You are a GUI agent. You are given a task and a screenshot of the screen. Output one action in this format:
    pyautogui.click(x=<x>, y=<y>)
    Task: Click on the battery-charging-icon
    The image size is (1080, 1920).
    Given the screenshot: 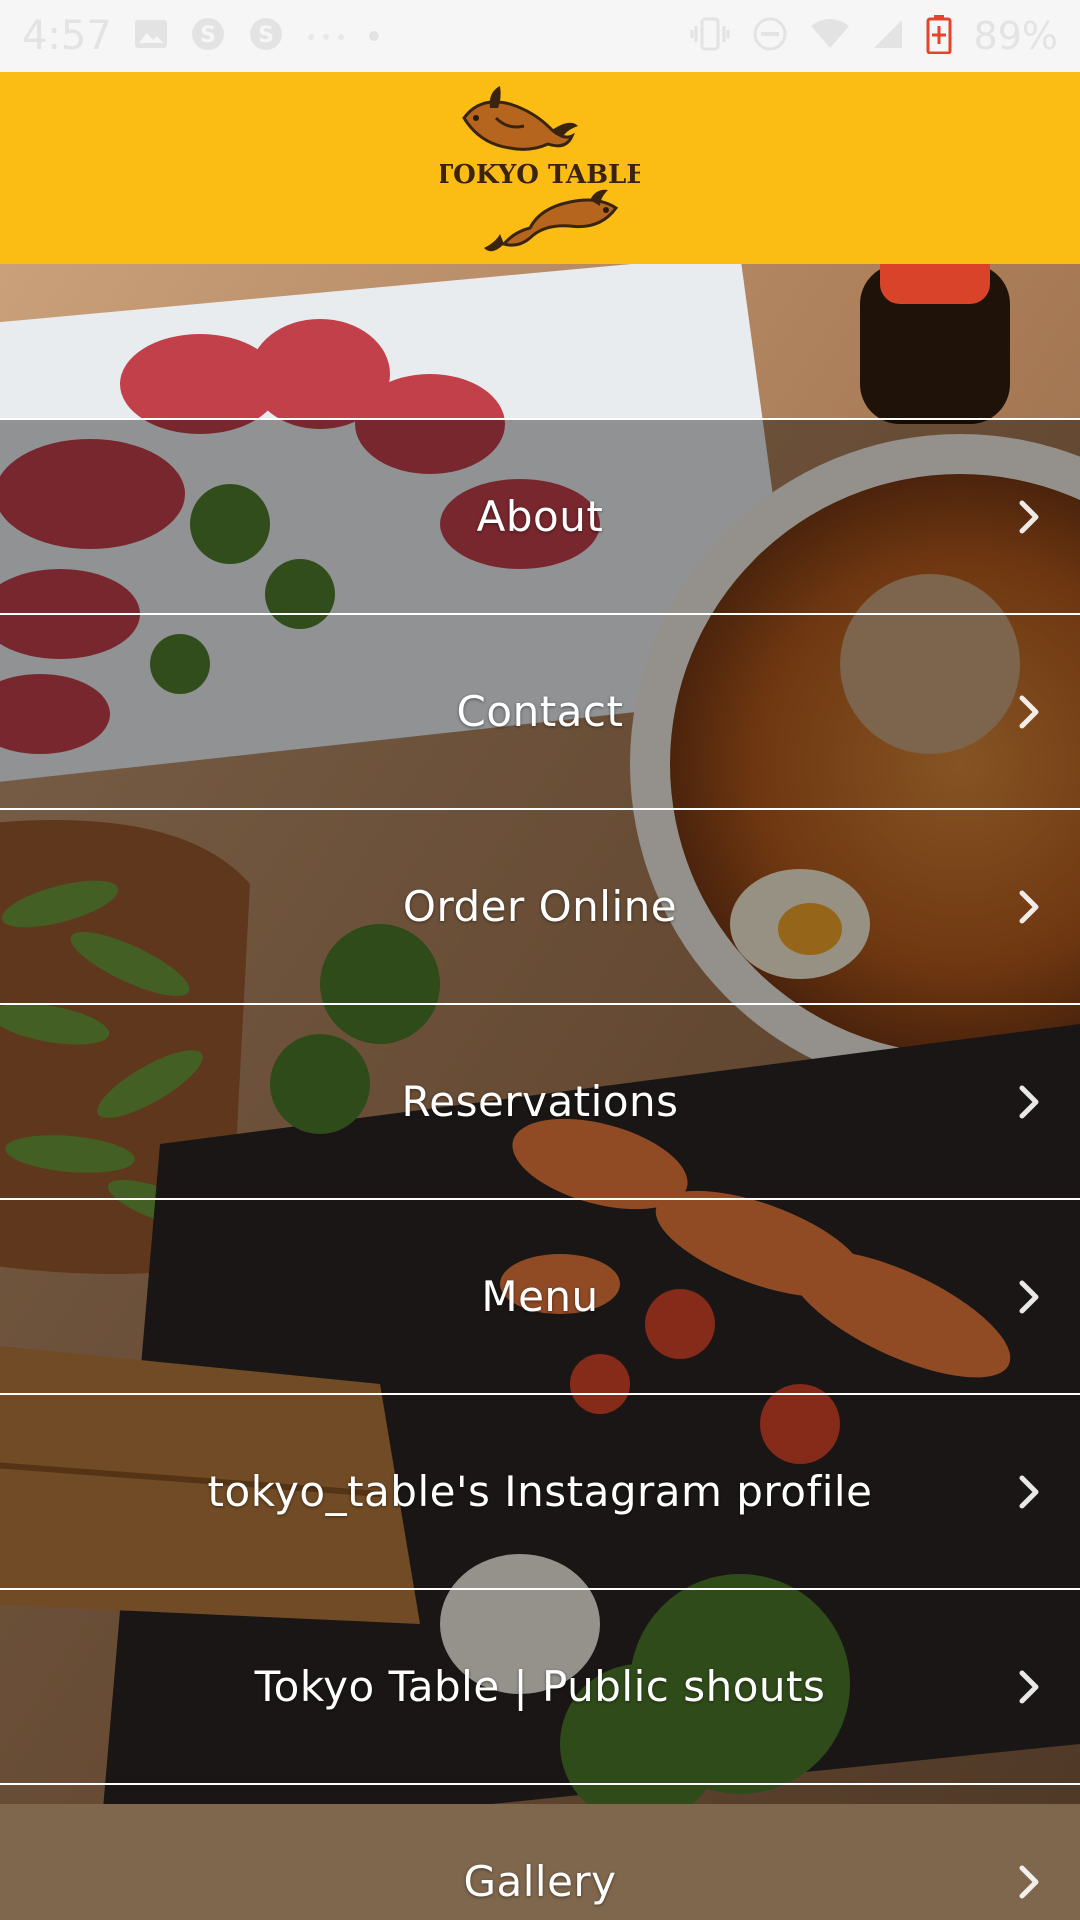 What is the action you would take?
    pyautogui.click(x=939, y=36)
    